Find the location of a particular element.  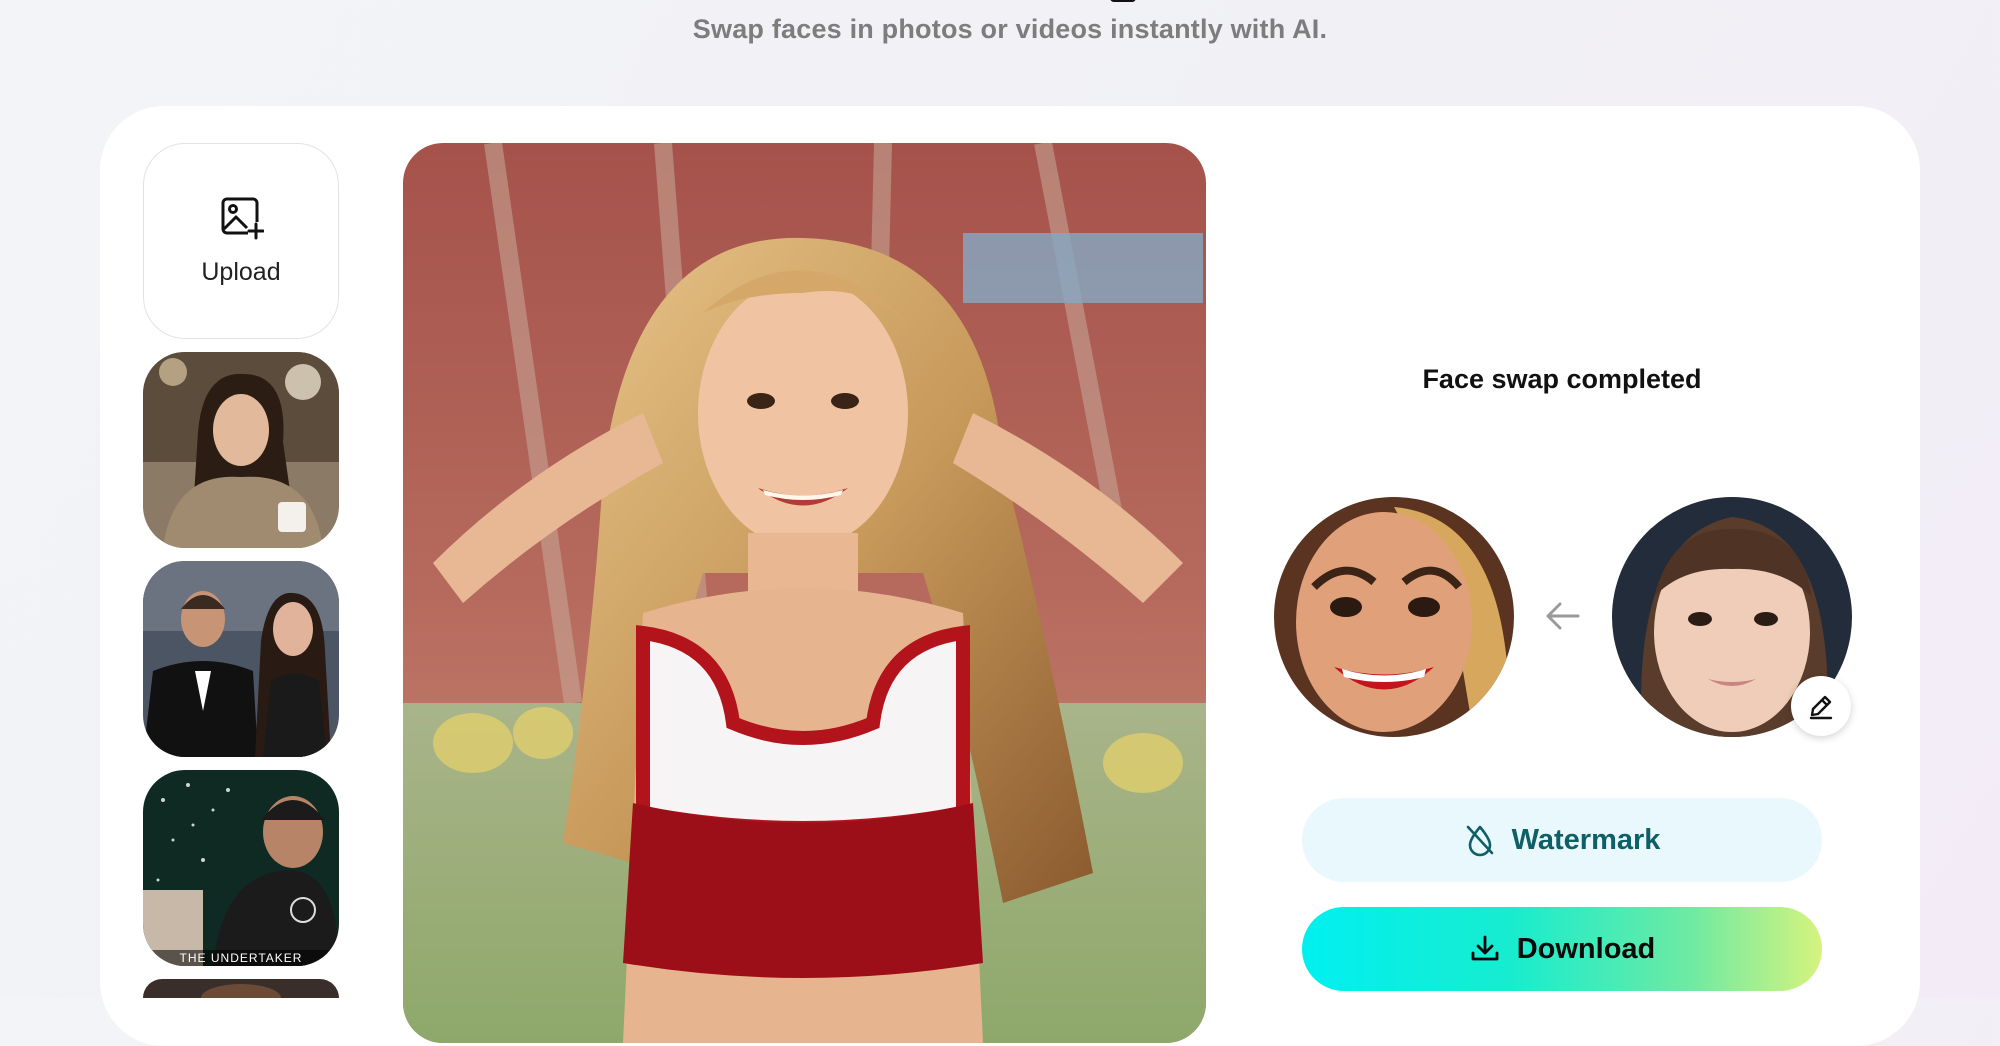

sample-thumbnail-man: THE UNDERTAKER is located at coordinates (241, 868).